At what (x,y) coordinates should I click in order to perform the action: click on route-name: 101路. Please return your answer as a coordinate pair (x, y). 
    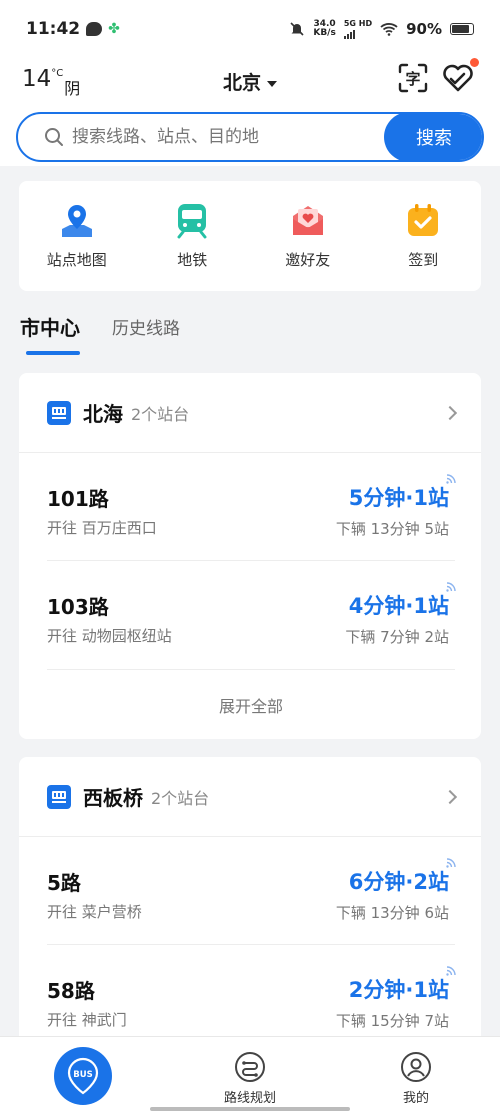
    Looking at the image, I should click on (78, 499).